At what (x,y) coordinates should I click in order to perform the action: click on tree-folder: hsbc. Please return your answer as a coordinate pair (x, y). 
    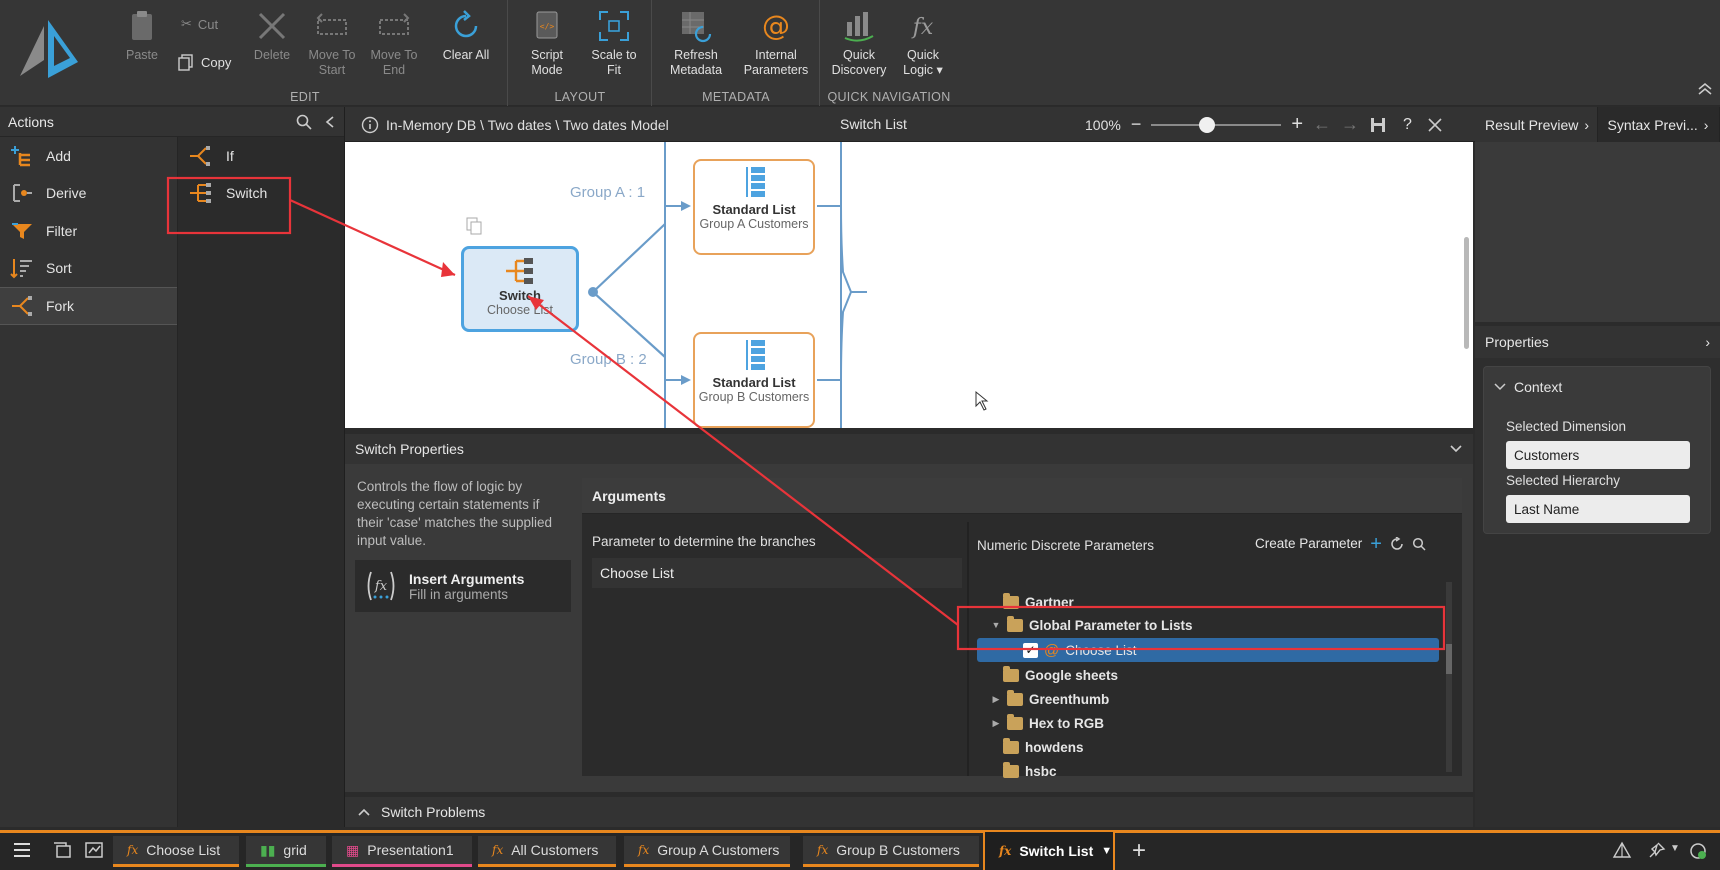
    Looking at the image, I should click on (1030, 771).